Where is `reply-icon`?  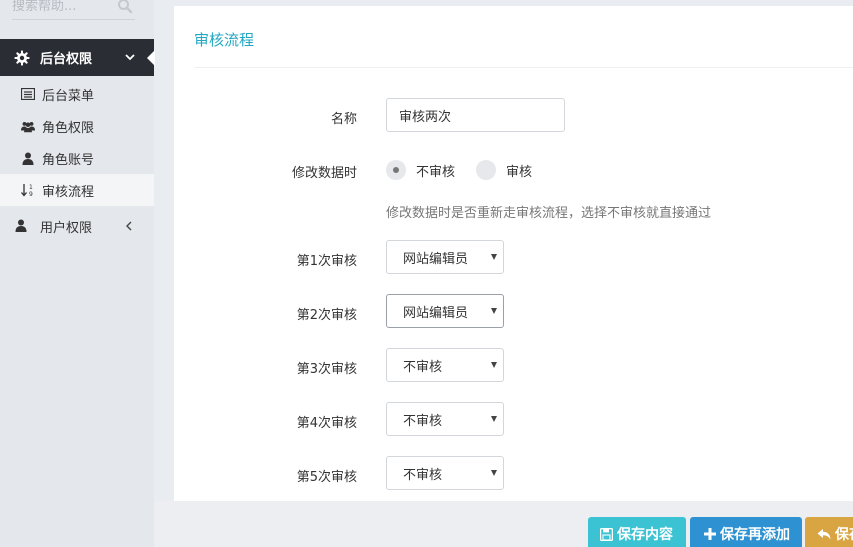 reply-icon is located at coordinates (824, 534).